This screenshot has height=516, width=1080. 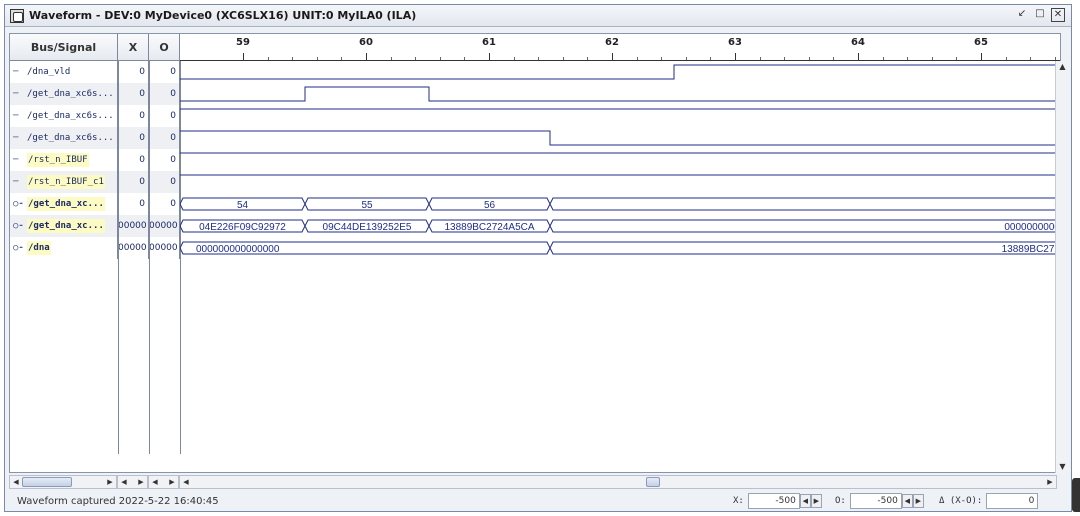 What do you see at coordinates (1062, 467) in the screenshot?
I see `scroll-down-icon: ▼` at bounding box center [1062, 467].